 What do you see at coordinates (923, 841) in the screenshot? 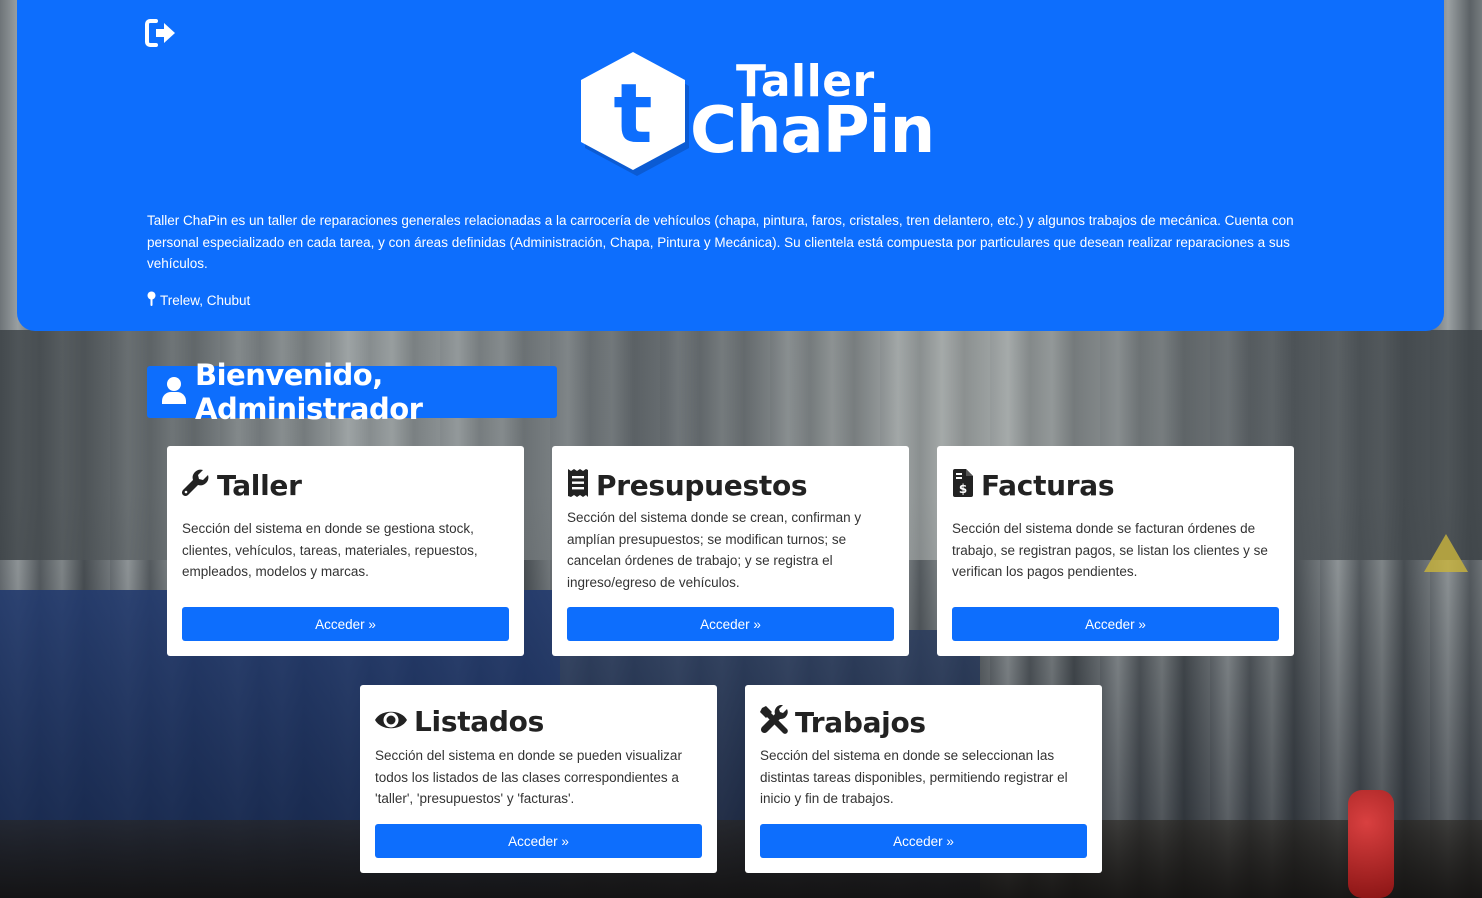
I see `acceder-trabajos-button: Acceder »` at bounding box center [923, 841].